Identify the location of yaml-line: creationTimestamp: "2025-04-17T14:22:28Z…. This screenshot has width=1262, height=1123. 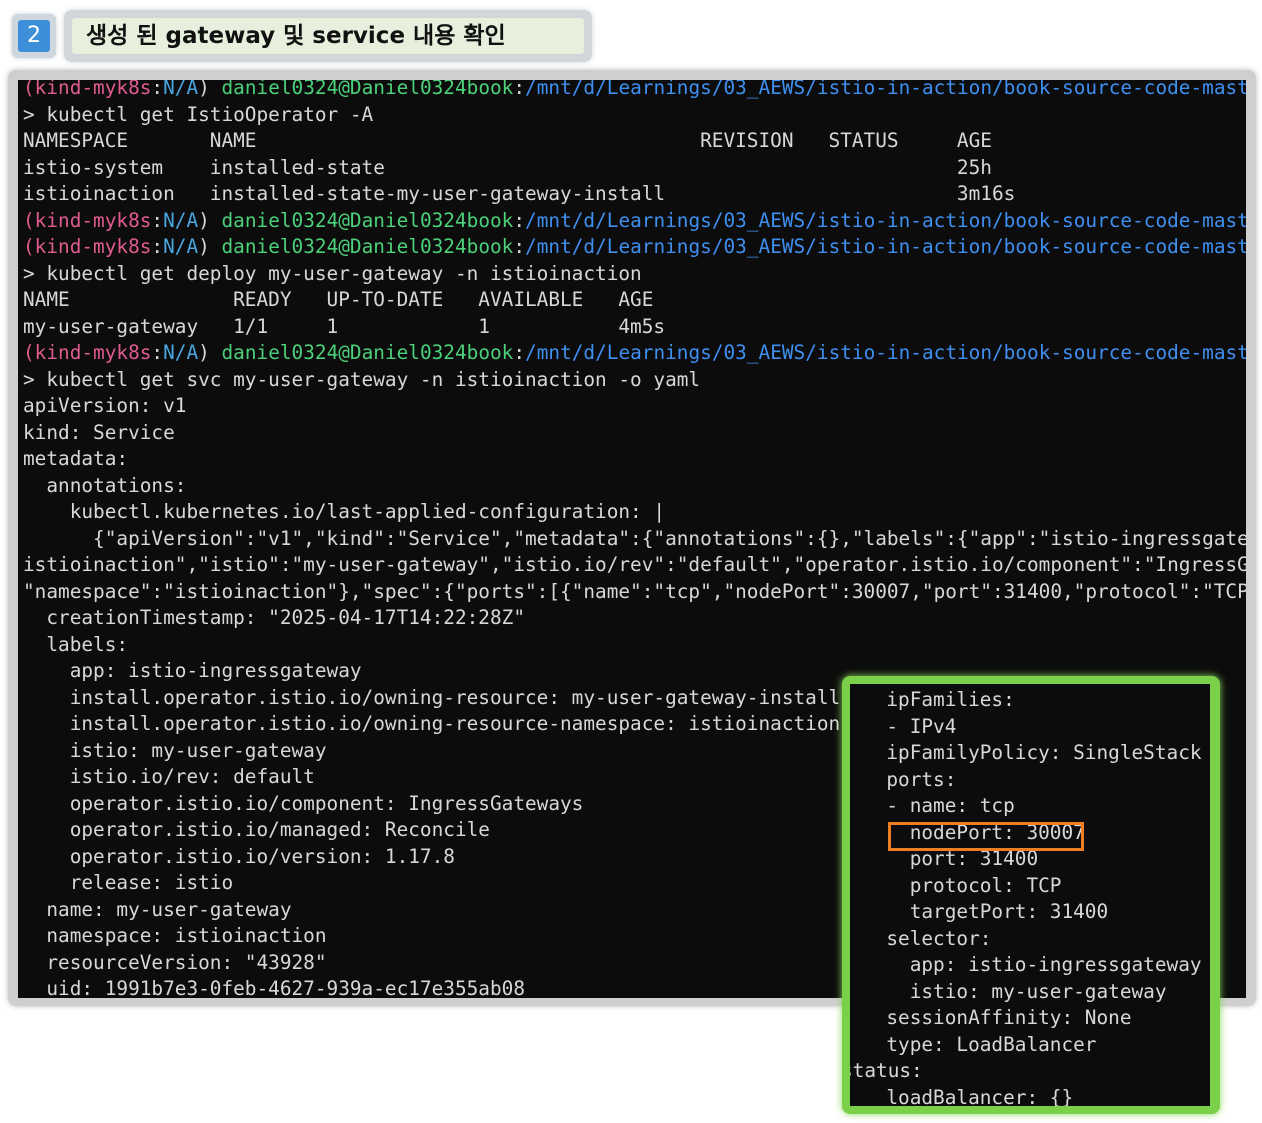
(274, 617).